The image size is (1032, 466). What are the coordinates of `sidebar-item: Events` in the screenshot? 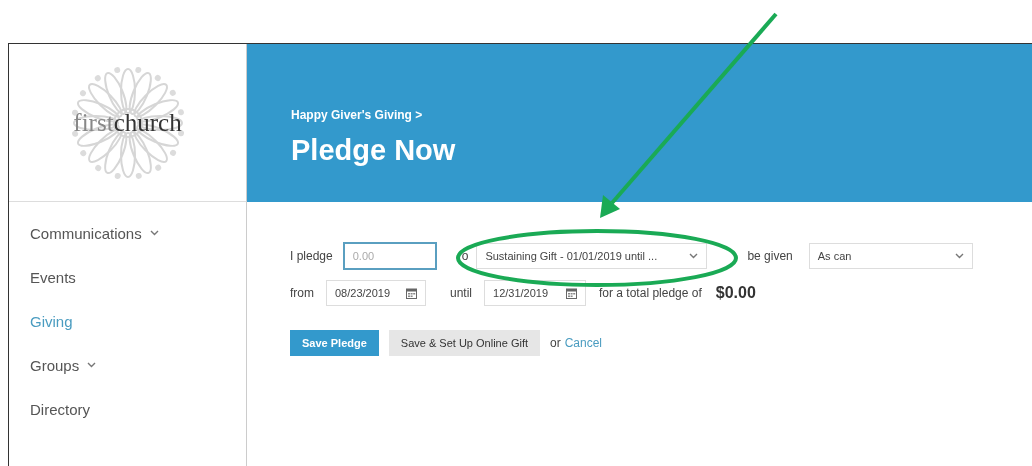 It's located at (138, 277).